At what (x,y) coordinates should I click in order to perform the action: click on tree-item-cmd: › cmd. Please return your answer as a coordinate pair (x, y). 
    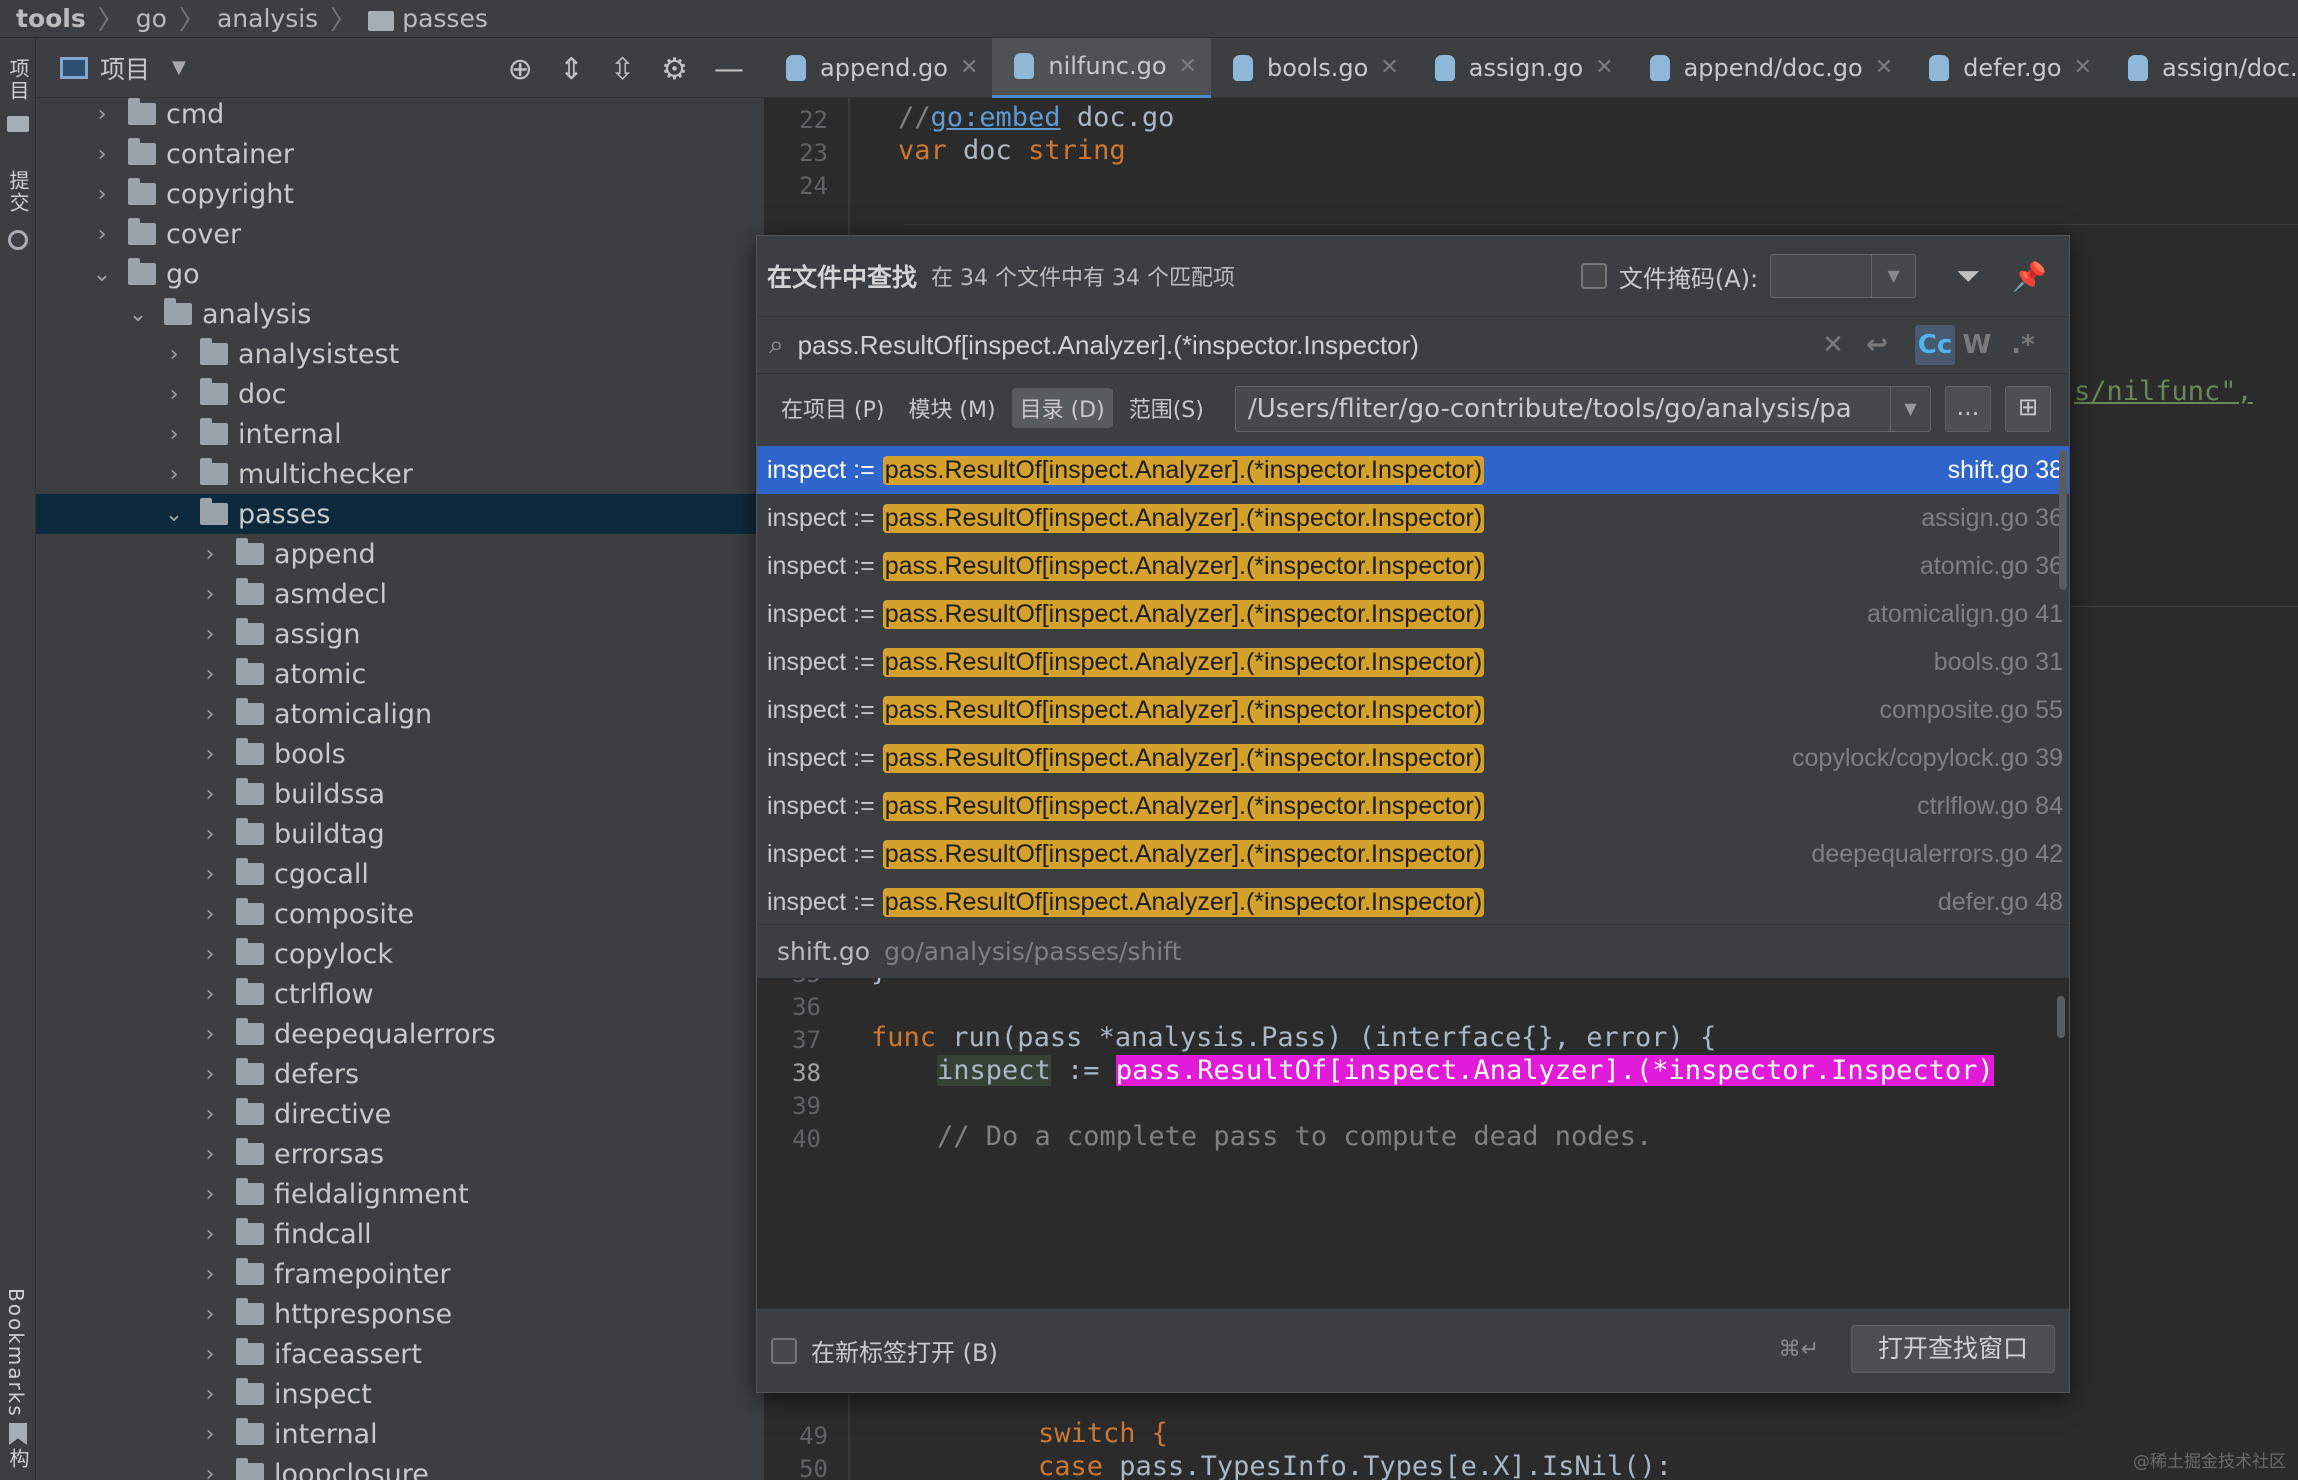
    Looking at the image, I should click on (400, 114).